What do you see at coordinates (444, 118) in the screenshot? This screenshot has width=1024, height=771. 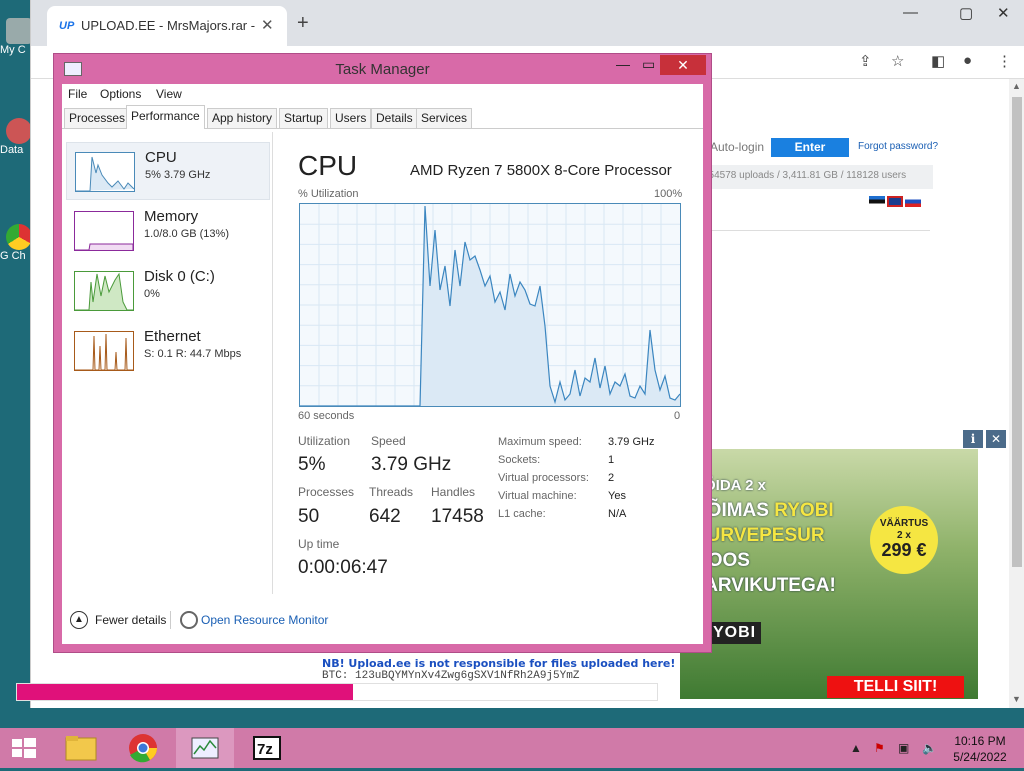 I see `tab-services: Services` at bounding box center [444, 118].